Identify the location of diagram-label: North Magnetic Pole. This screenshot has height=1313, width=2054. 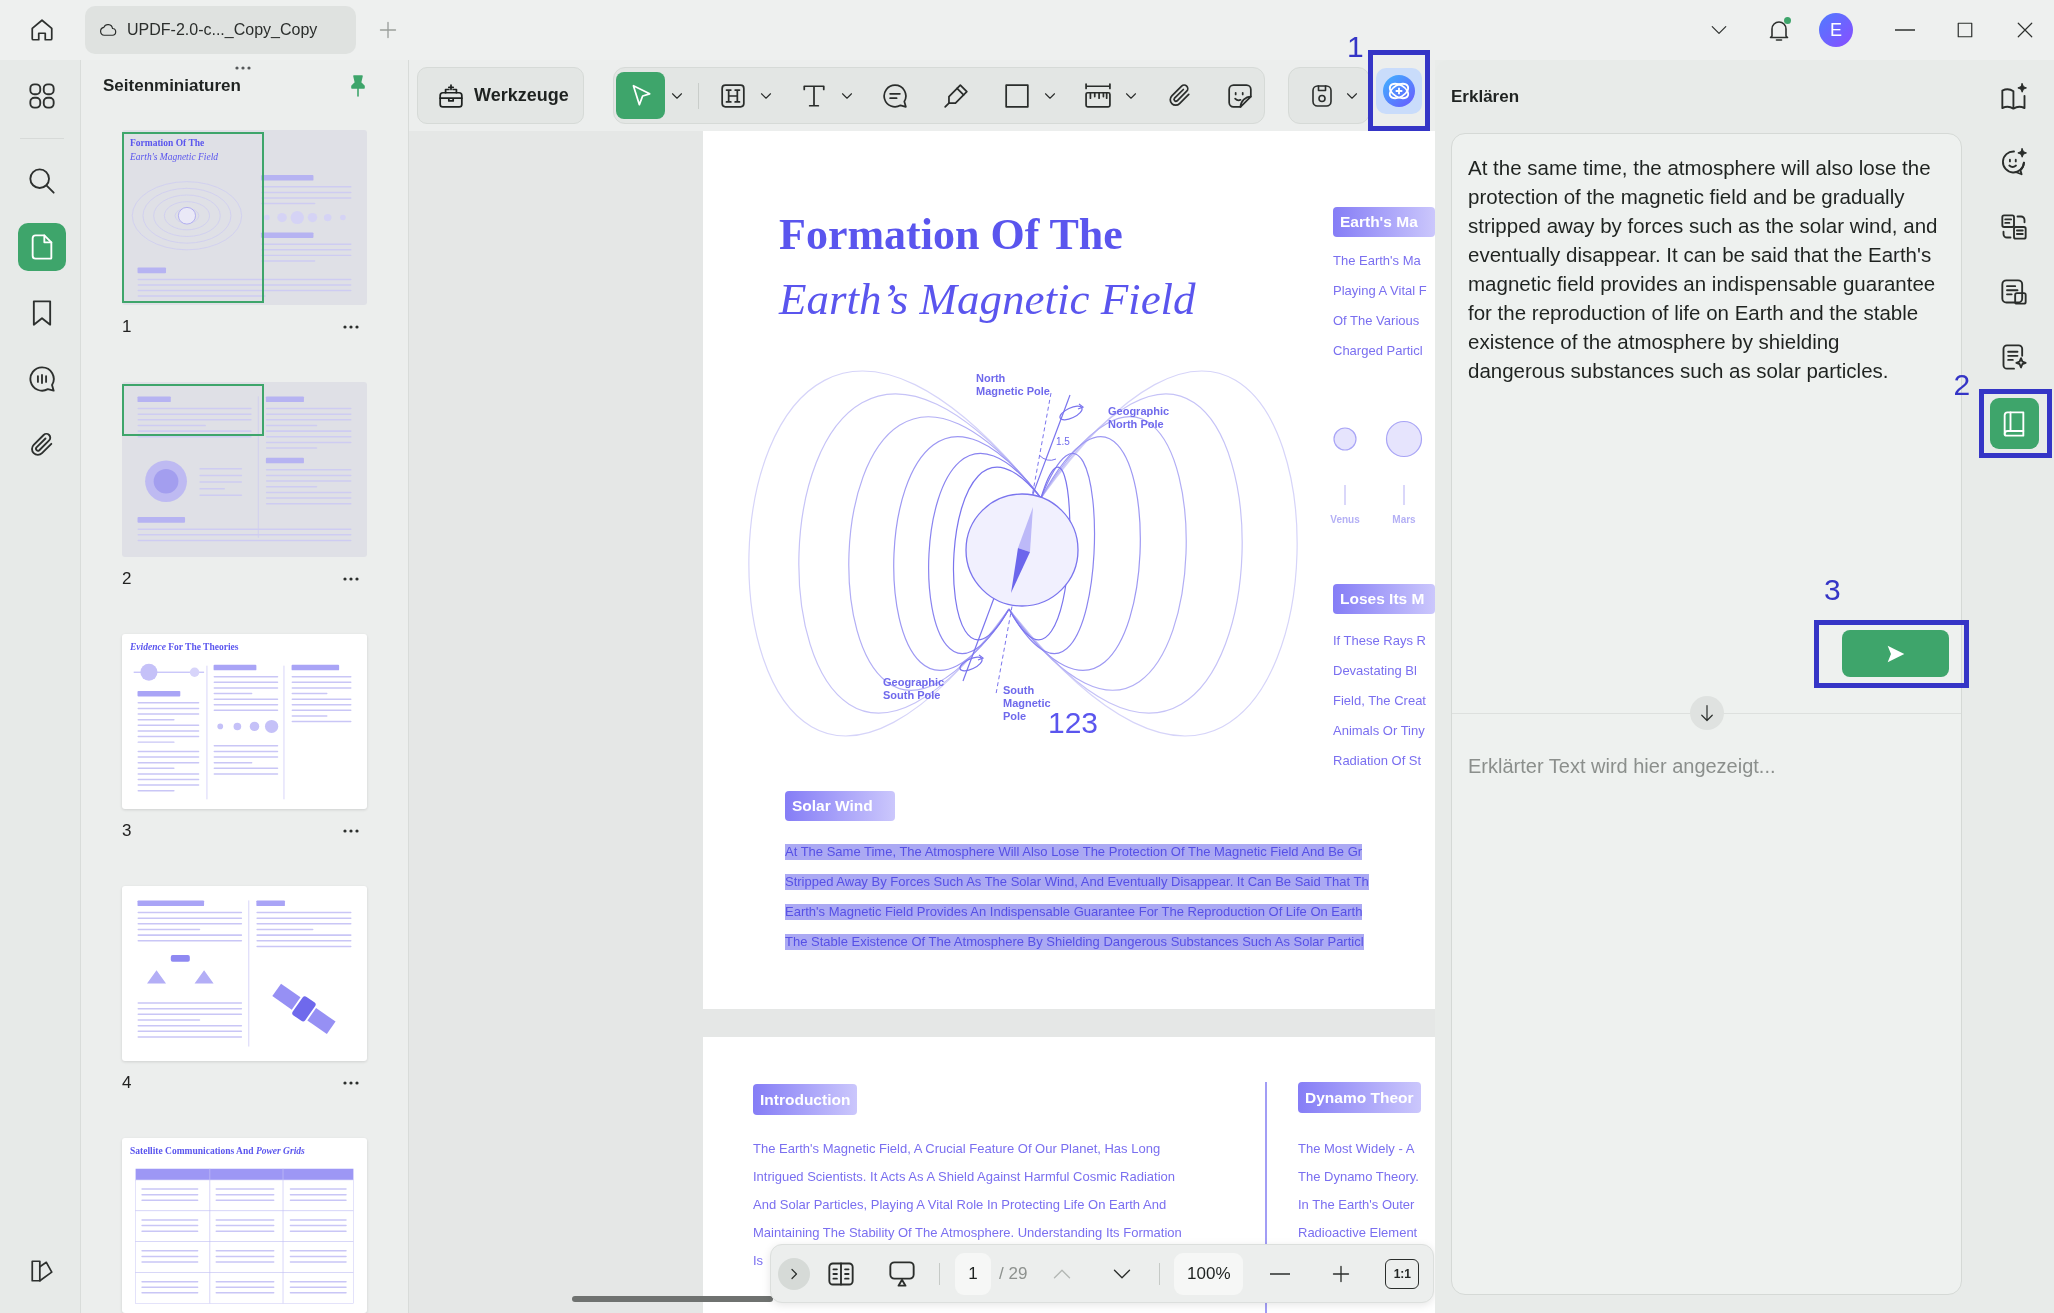
(1013, 384).